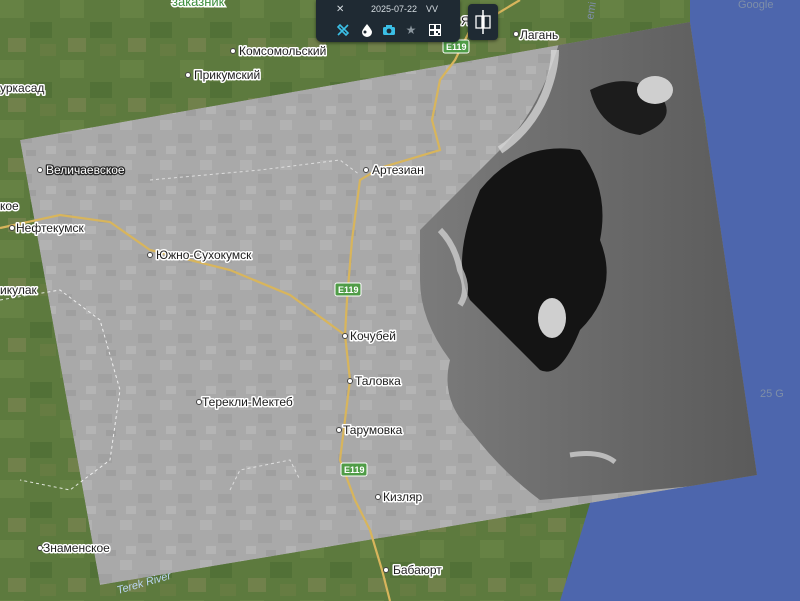 This screenshot has height=601, width=800. Describe the element at coordinates (417, 570) in the screenshot. I see `label-babayurt: Бабаюрт` at that location.